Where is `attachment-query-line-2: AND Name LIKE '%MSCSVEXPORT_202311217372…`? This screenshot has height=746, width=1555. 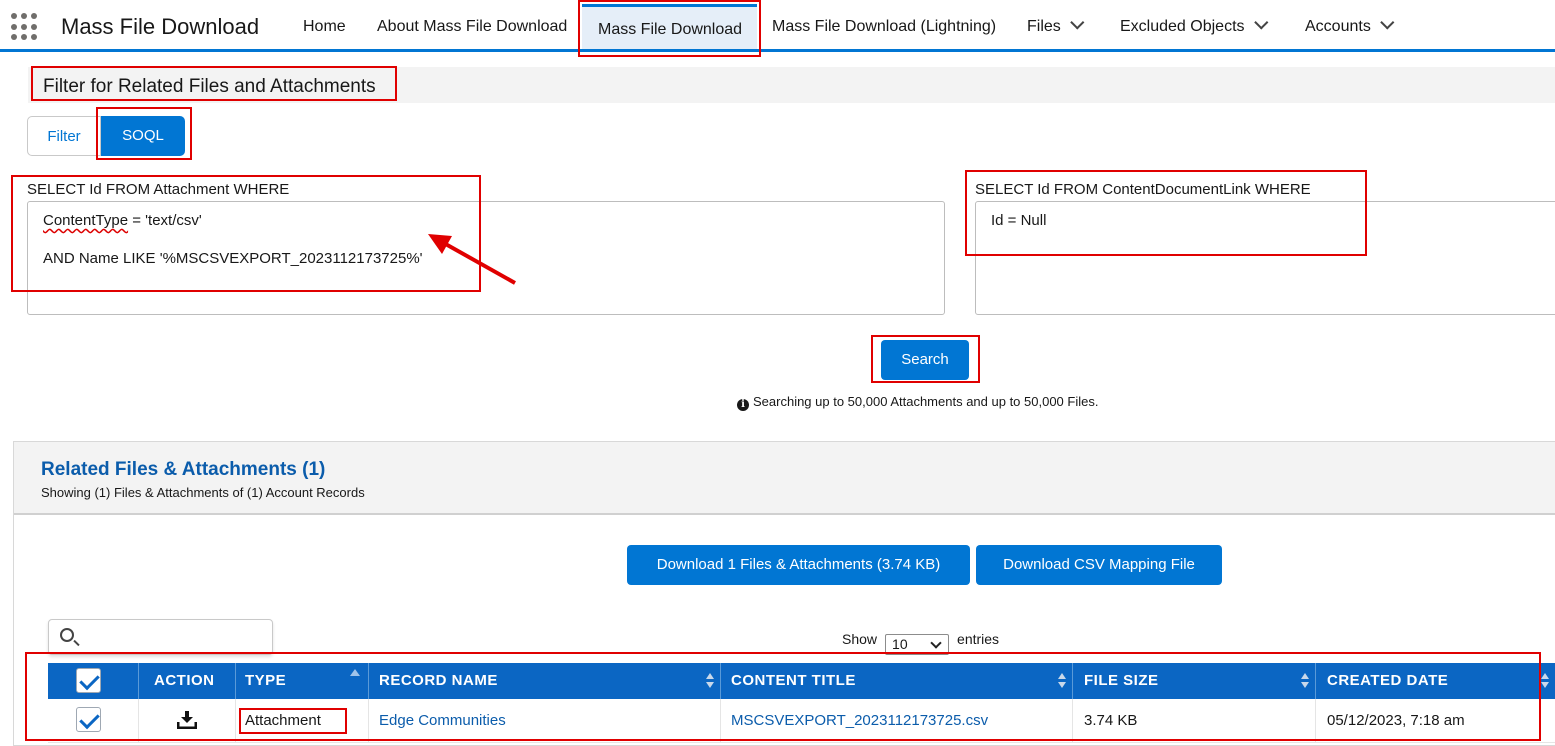 attachment-query-line-2: AND Name LIKE '%MSCSVEXPORT_202311217372… is located at coordinates (233, 258).